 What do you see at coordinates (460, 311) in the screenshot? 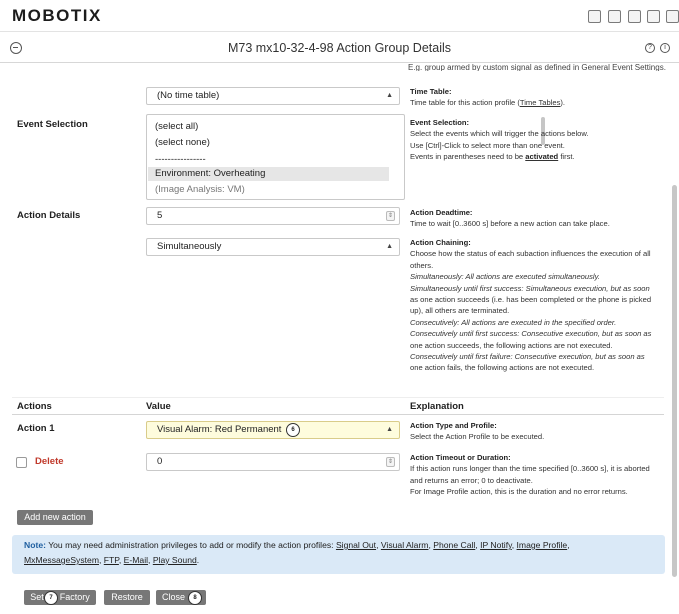
I see `chaining-line: up), all others are terminated.` at bounding box center [460, 311].